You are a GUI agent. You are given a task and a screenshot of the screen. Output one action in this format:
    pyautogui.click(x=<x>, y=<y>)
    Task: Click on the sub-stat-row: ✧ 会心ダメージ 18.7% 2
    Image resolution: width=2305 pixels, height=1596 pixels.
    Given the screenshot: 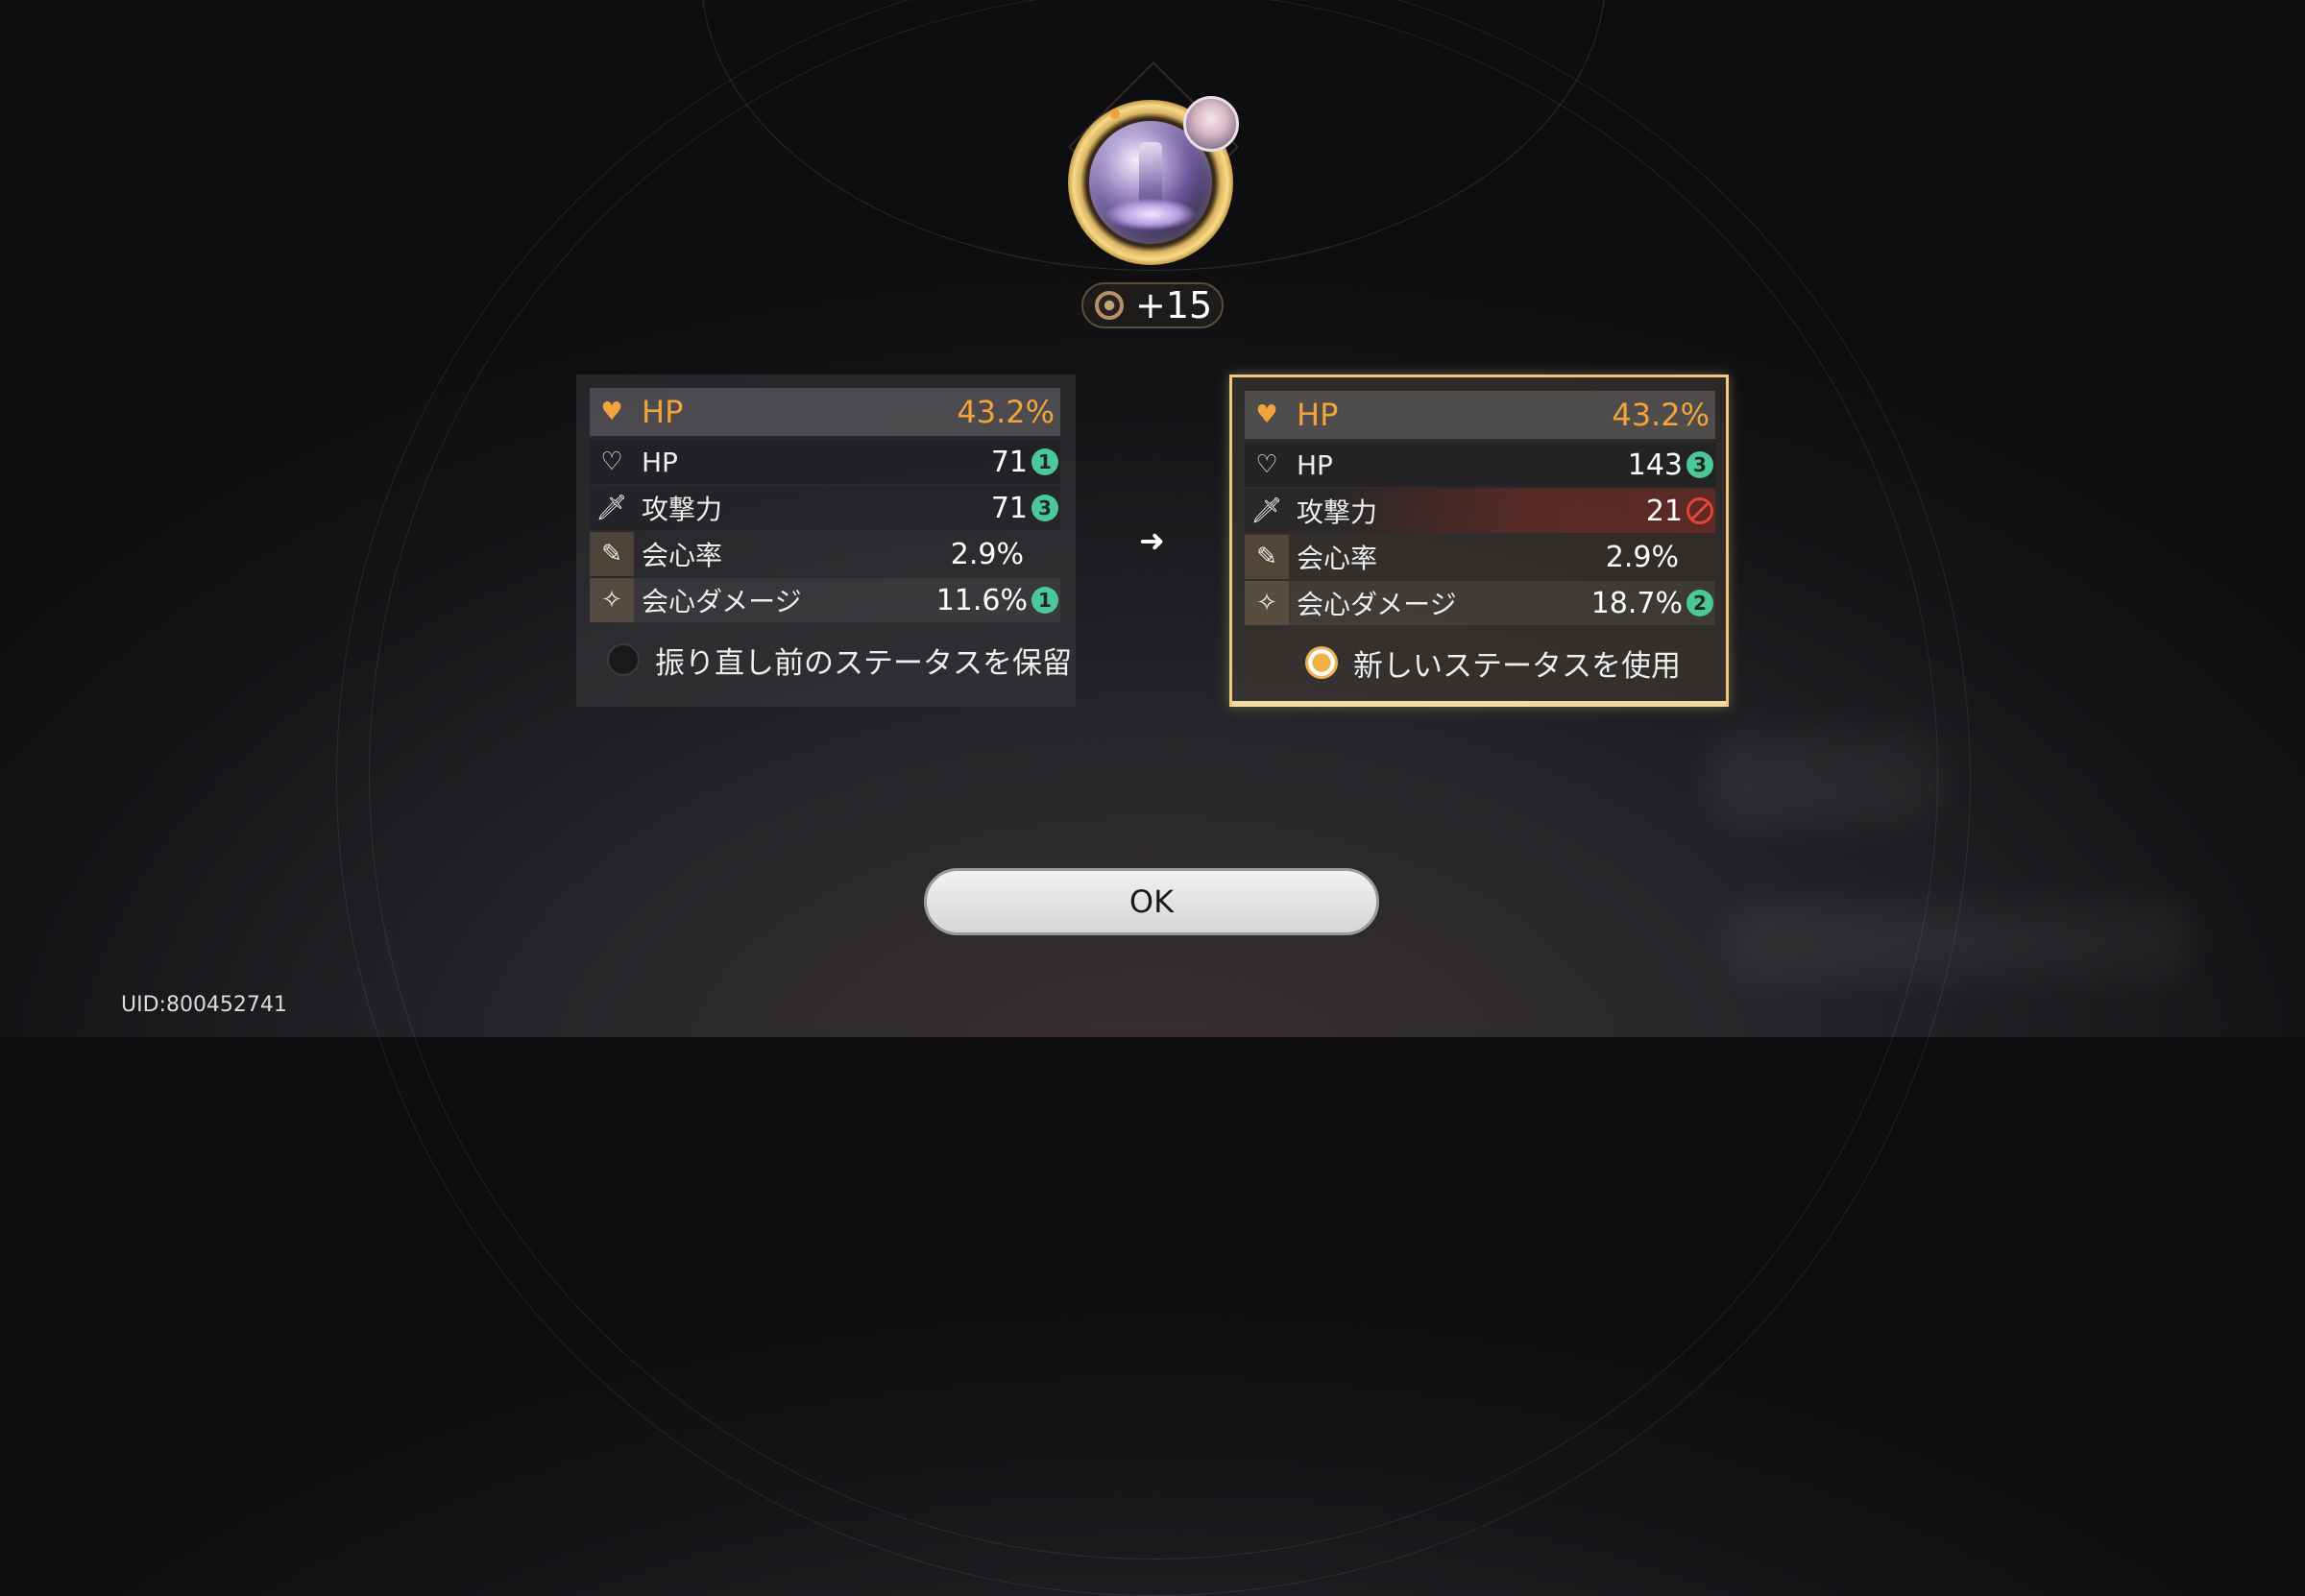 What is the action you would take?
    pyautogui.click(x=1480, y=603)
    